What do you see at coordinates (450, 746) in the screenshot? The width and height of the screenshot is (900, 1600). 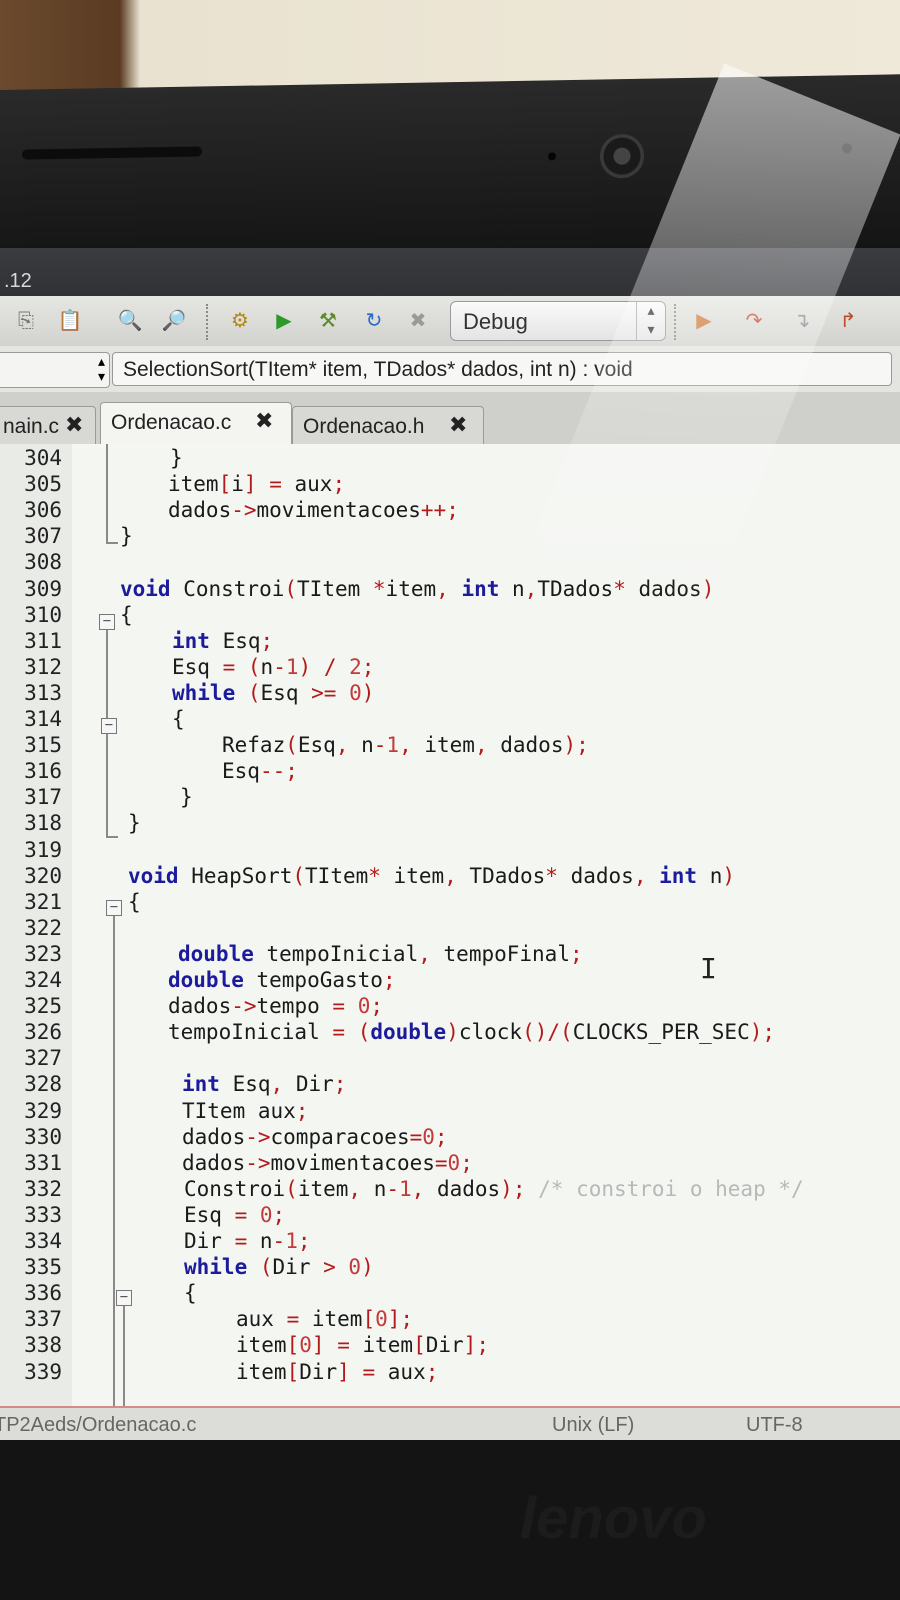 I see `code-line: 315 Refaz(Esq, n-1, item, dados);` at bounding box center [450, 746].